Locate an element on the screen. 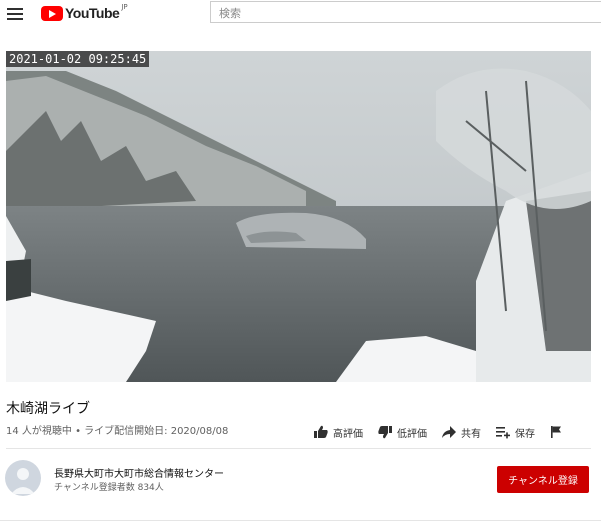 This screenshot has height=525, width=601. share-label: 共有 is located at coordinates (471, 434).